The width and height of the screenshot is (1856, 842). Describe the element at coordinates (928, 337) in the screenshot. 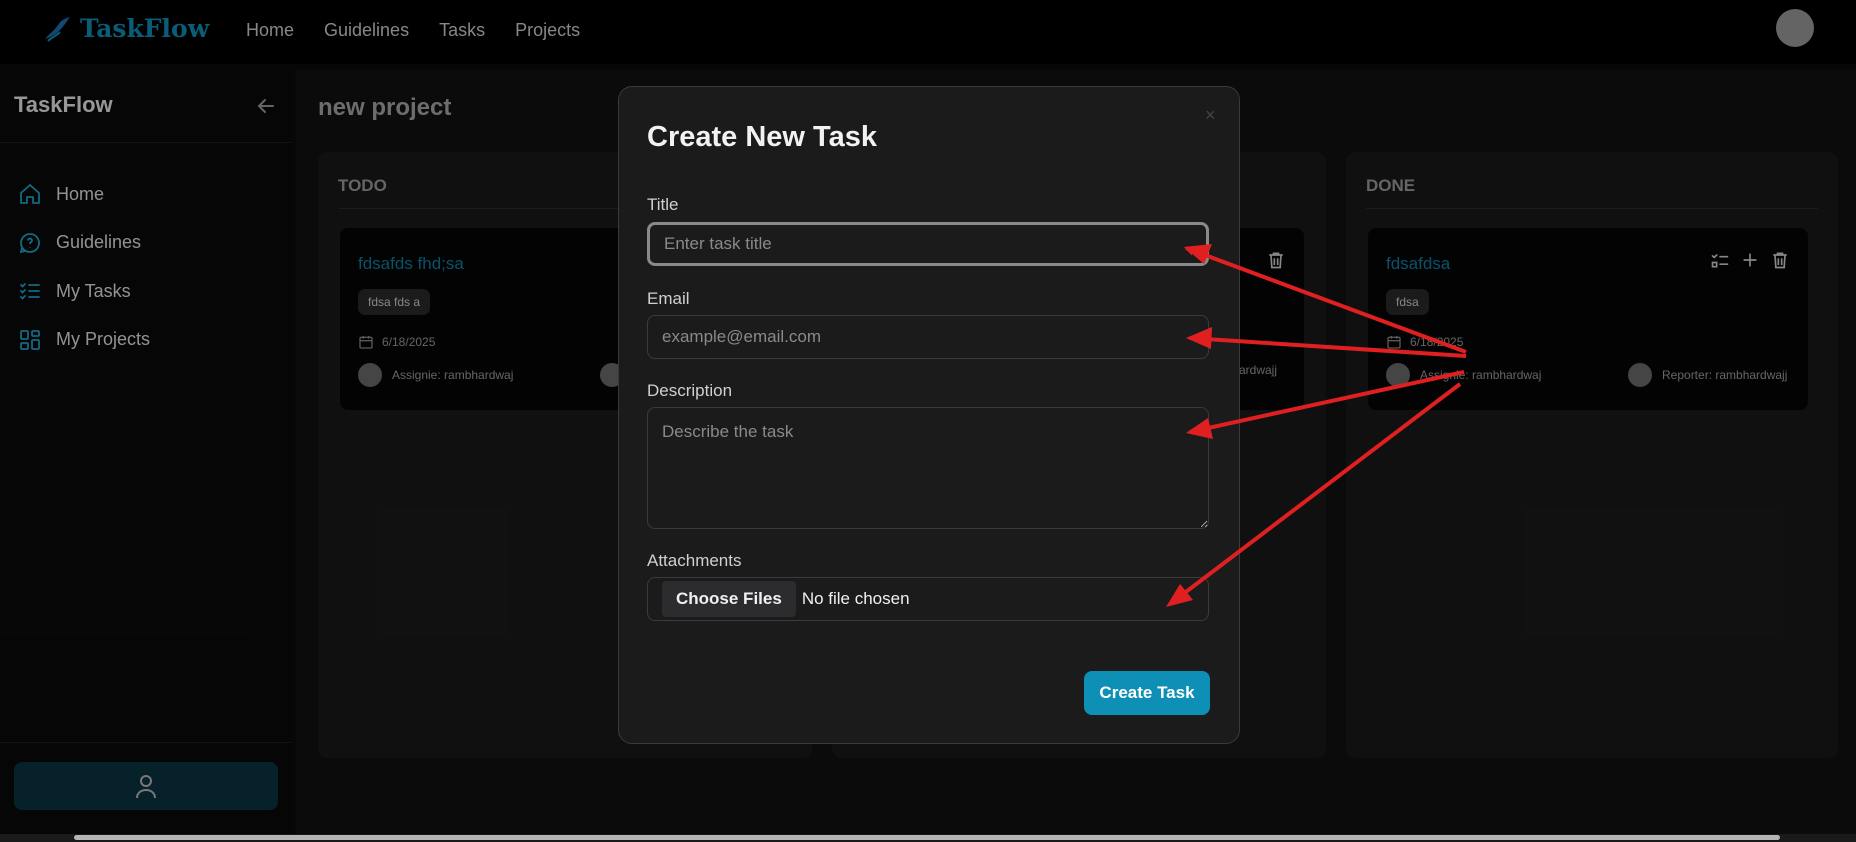

I see `email-input` at that location.